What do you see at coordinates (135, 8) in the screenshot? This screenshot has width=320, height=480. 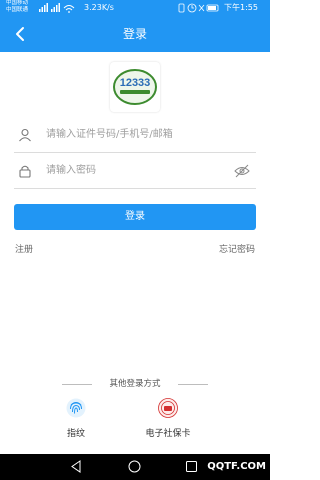 I see `status-bar: 中国移动 中国联通 3.23K/s 下午1:55` at bounding box center [135, 8].